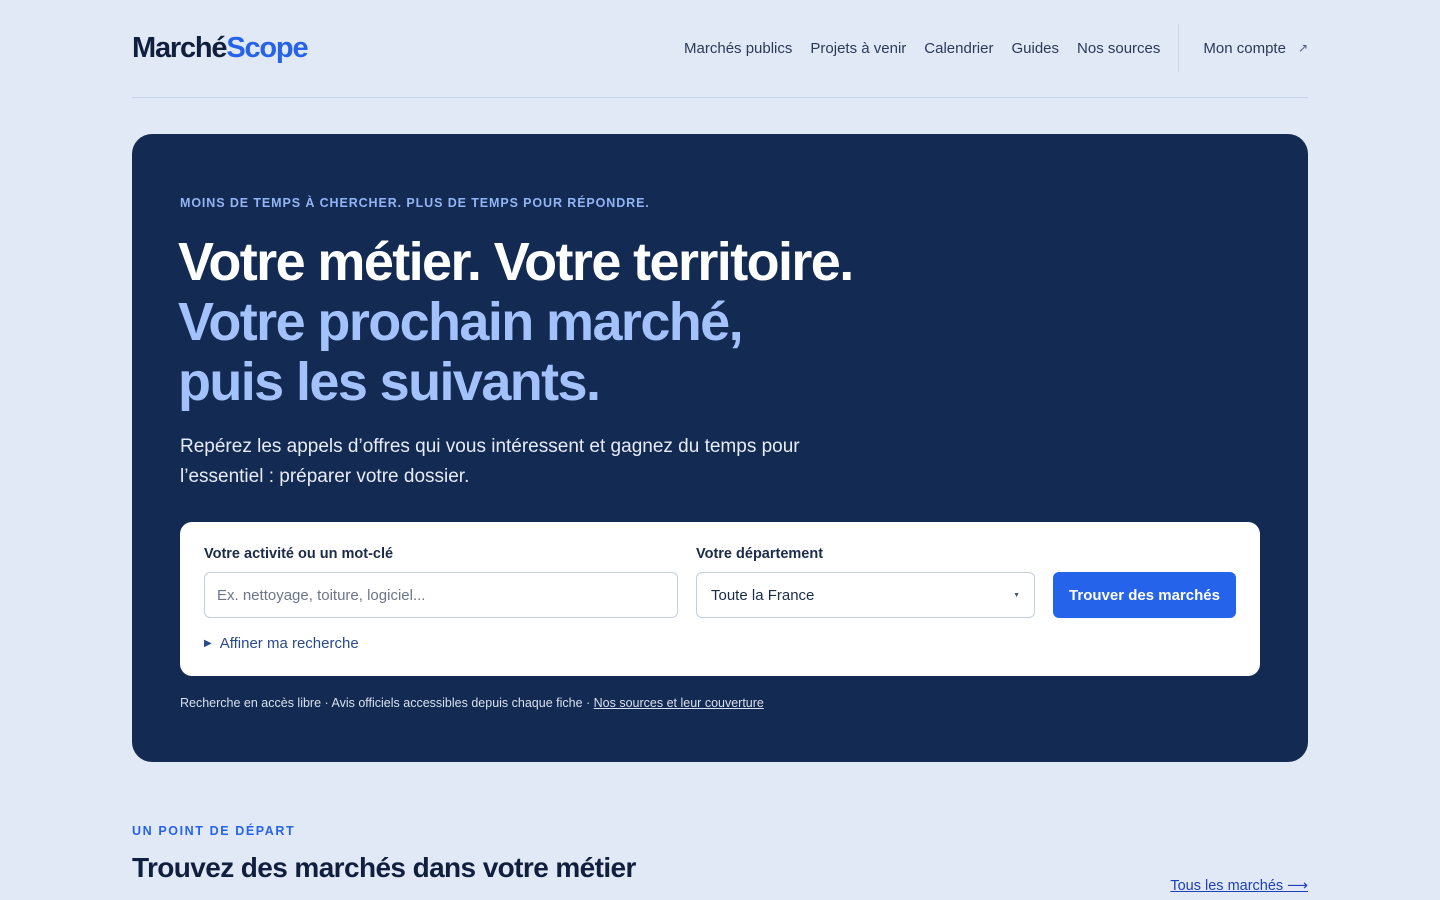  What do you see at coordinates (214, 831) in the screenshot?
I see `section-eyebrow: UN POINT DE DÉPART` at bounding box center [214, 831].